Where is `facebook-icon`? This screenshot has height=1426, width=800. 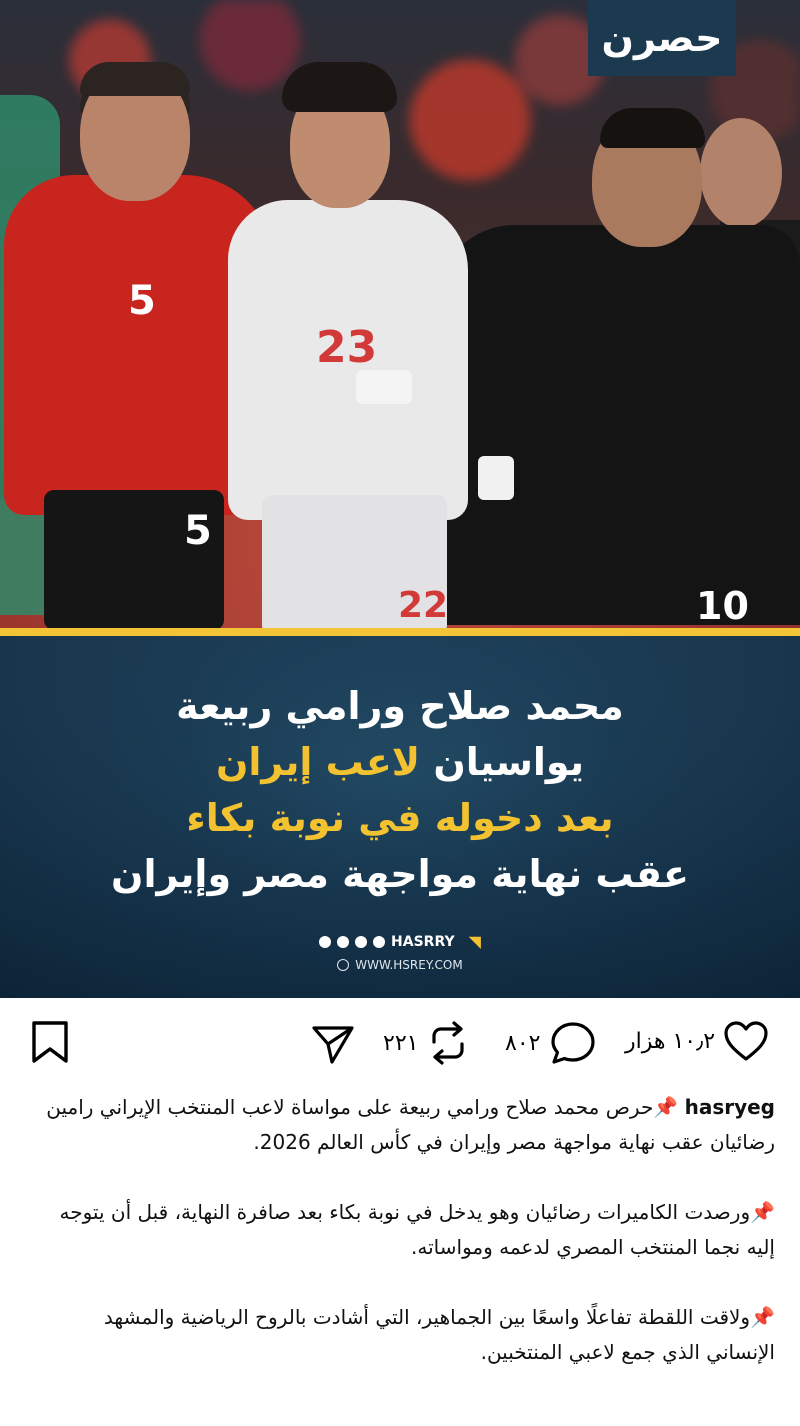 facebook-icon is located at coordinates (325, 941).